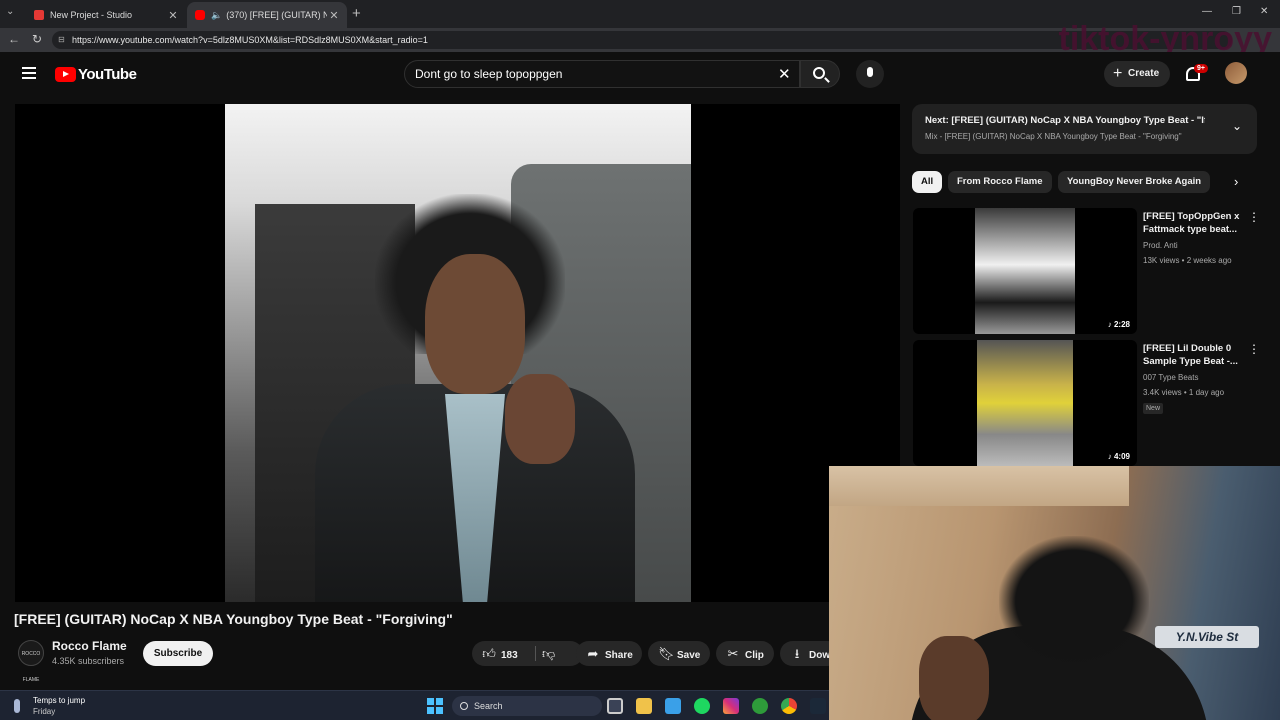  Describe the element at coordinates (44, 711) in the screenshot. I see `weather-day: Friday` at that location.